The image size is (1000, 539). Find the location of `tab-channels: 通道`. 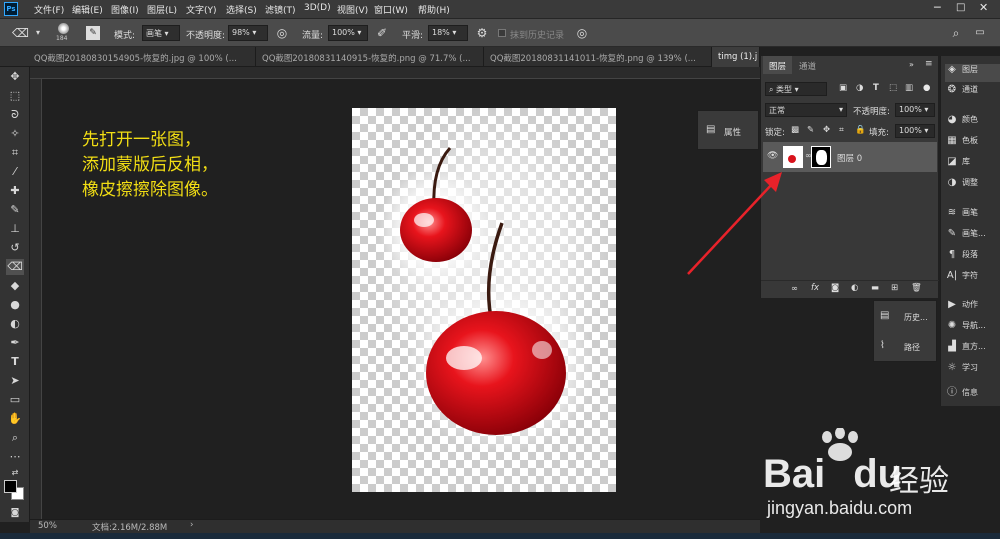

tab-channels: 通道 is located at coordinates (807, 65).